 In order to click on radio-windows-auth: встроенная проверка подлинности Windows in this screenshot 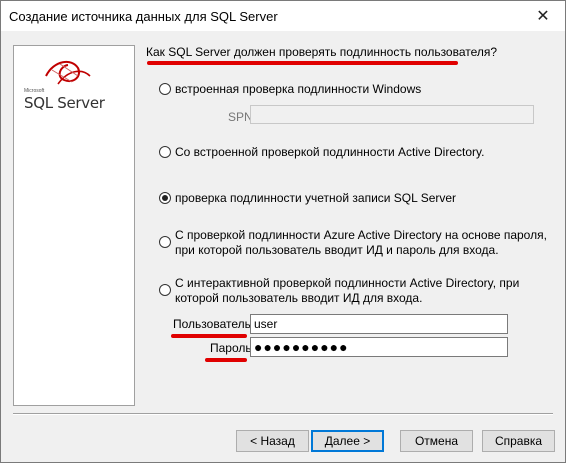, I will do `click(290, 89)`.